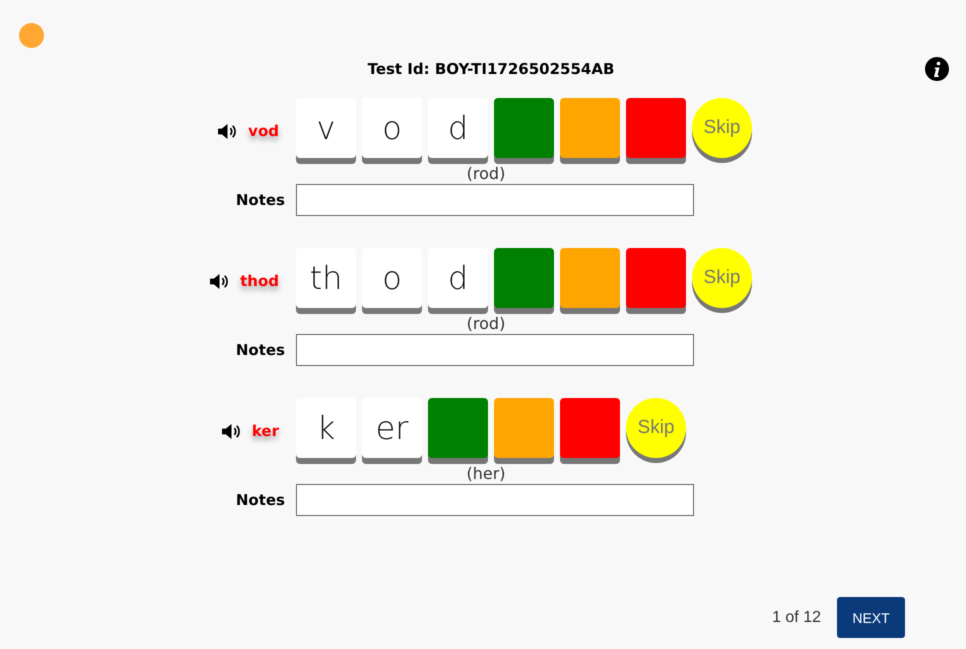 This screenshot has width=966, height=649. What do you see at coordinates (491, 69) in the screenshot?
I see `test-id-title: Test Id: BOY-TI1726502554AB` at bounding box center [491, 69].